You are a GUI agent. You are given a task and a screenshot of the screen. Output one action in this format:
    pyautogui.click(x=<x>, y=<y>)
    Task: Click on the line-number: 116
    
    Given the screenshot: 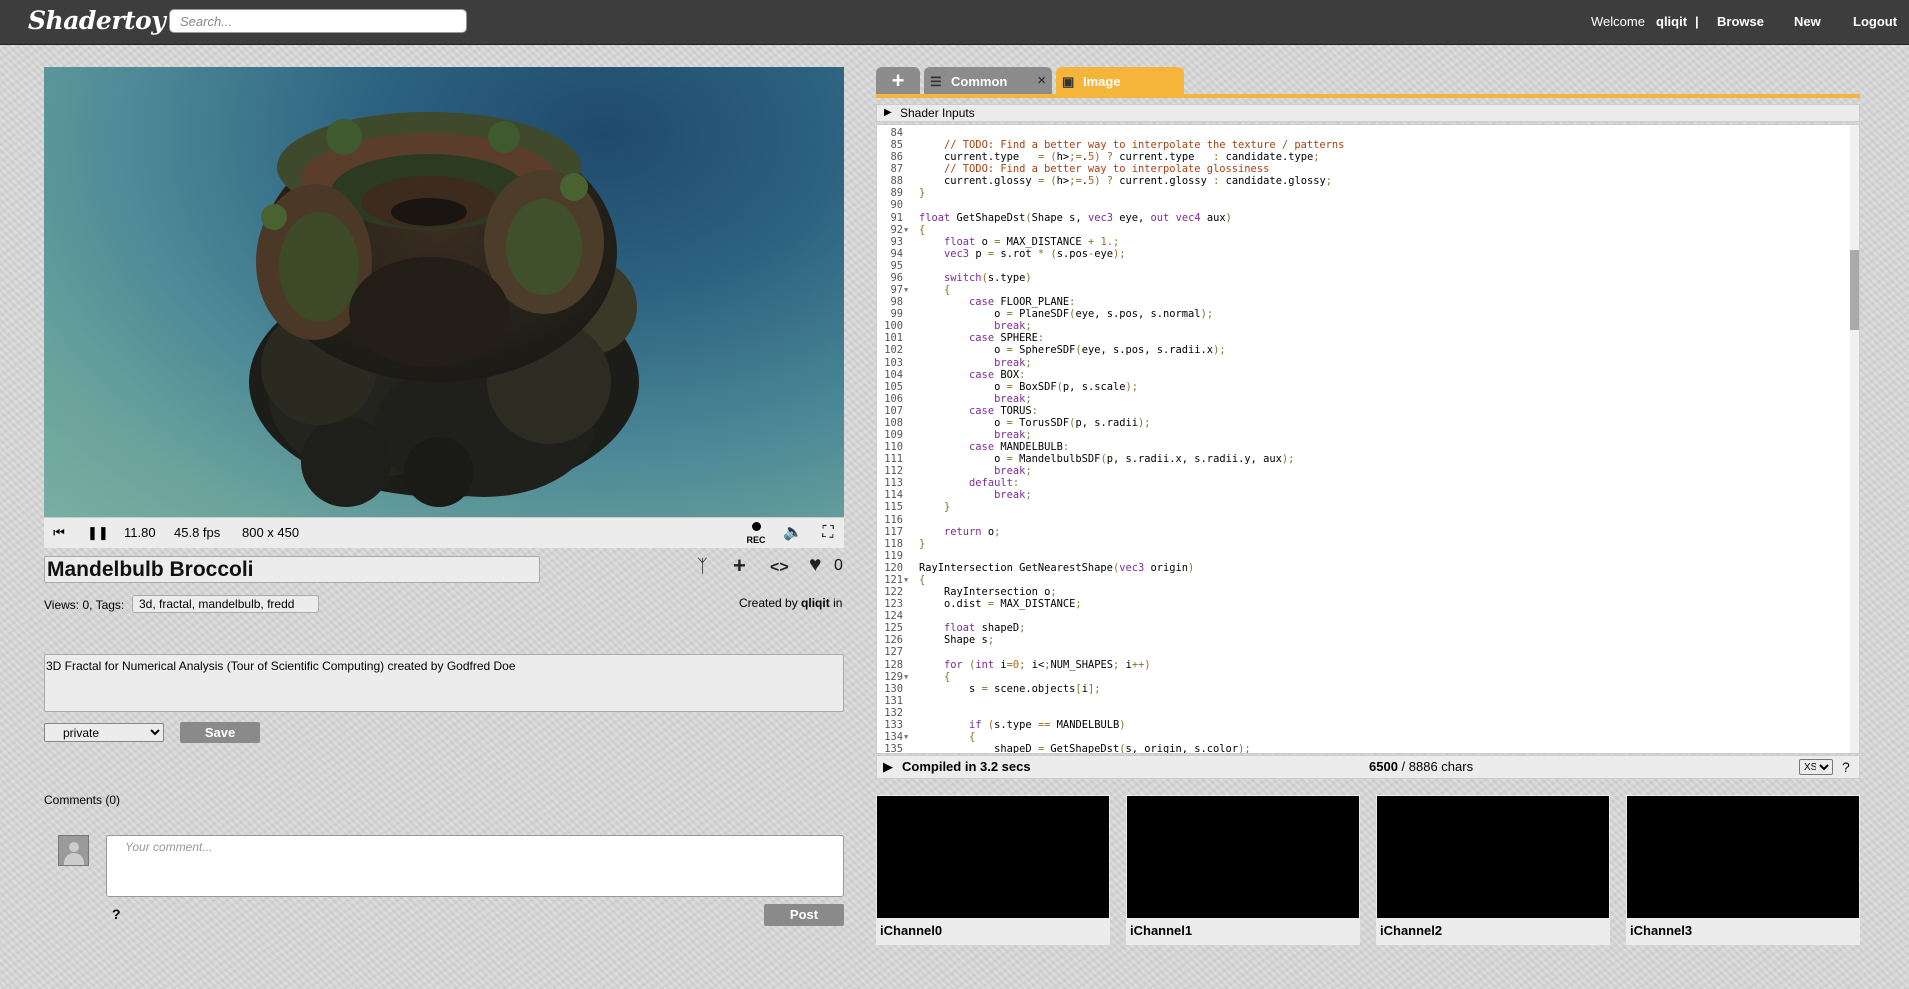 What is the action you would take?
    pyautogui.click(x=893, y=519)
    